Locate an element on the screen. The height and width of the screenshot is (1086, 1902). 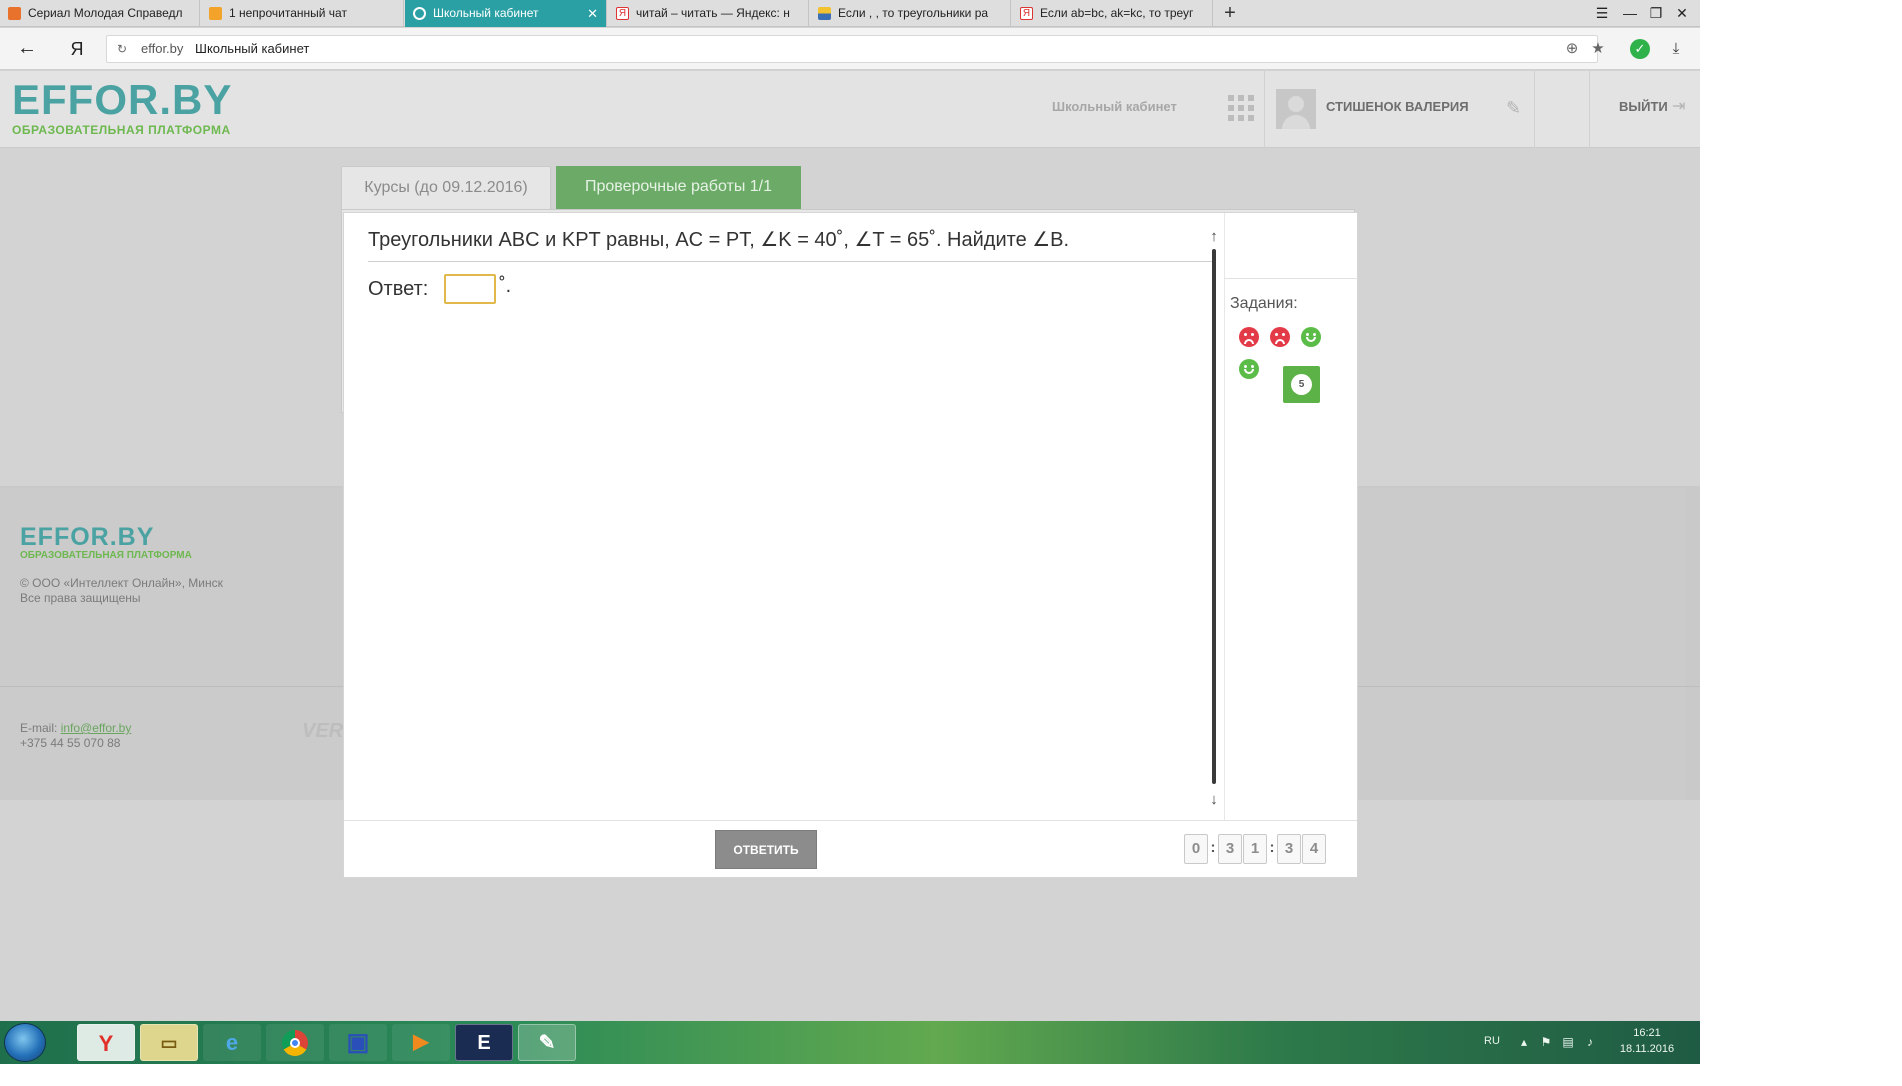
modal-footer: ОТВЕТИТЬ 0 : 3 1 : 3 4 is located at coordinates (850, 848).